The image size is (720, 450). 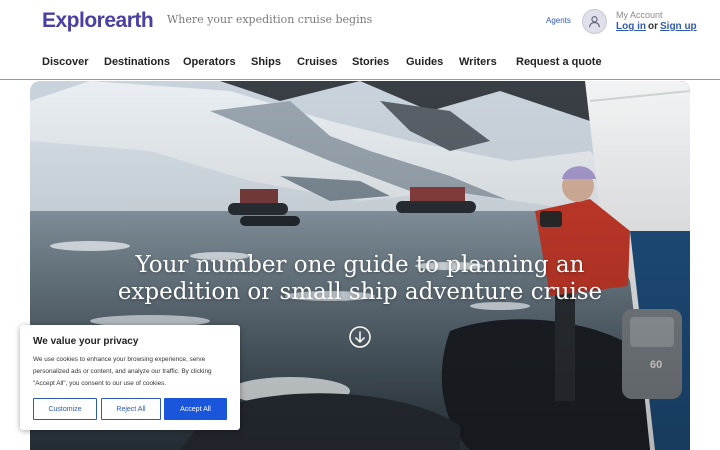 I want to click on nav-discover: Discover, so click(x=65, y=62).